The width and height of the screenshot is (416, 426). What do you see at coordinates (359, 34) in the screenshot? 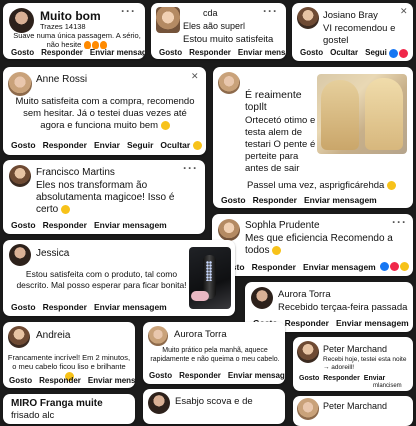
I see `comment-text: VI recomendou e gostel` at bounding box center [359, 34].